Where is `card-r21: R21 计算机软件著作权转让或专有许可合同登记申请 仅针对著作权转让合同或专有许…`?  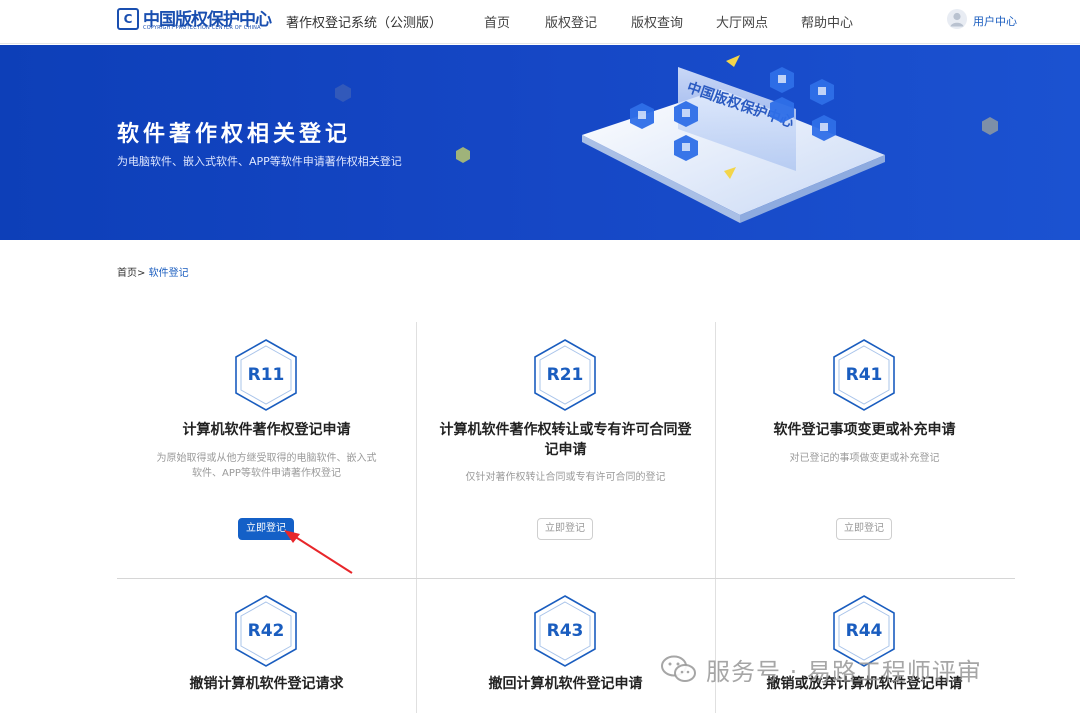 card-r21: R21 计算机软件著作权转让或专有许可合同登记申请 仅针对著作权转让合同或专有许… is located at coordinates (565, 450).